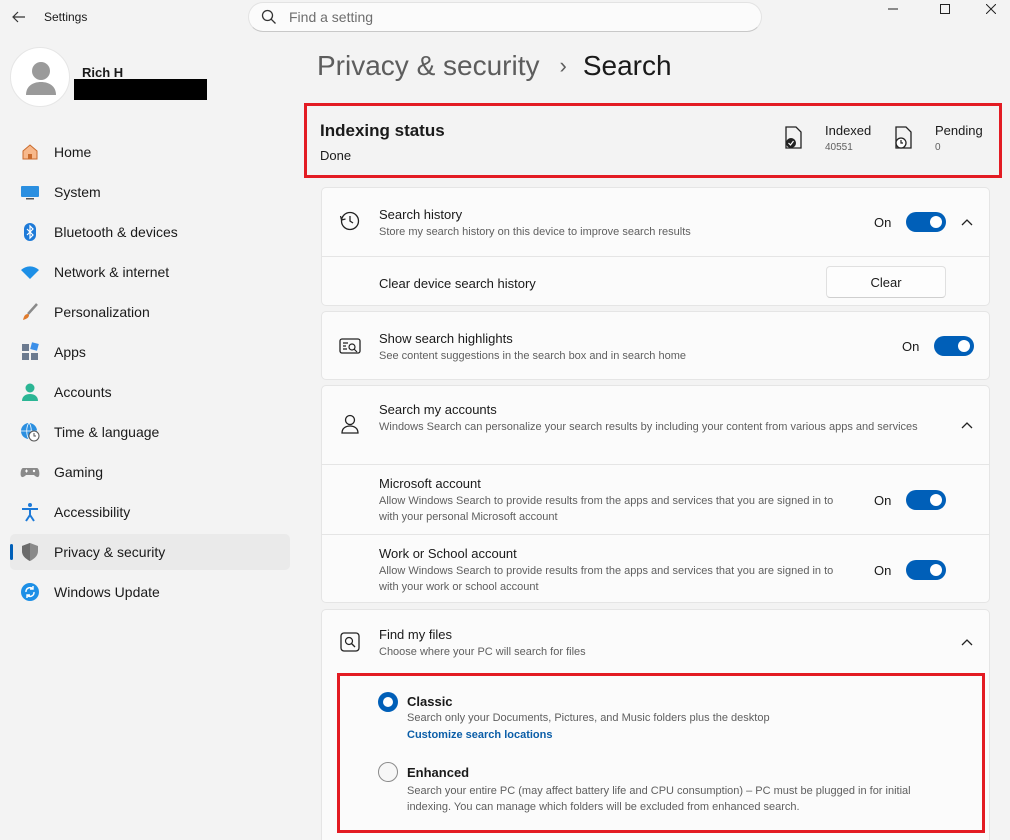 The height and width of the screenshot is (840, 1010). Describe the element at coordinates (388, 772) in the screenshot. I see `enhanced-radio` at that location.